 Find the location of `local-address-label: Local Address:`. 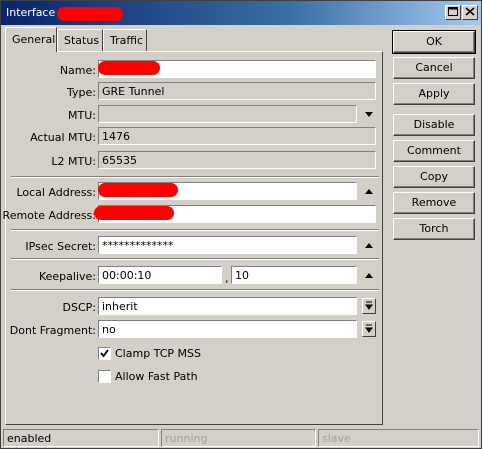

local-address-label: Local Address: is located at coordinates (56, 192).